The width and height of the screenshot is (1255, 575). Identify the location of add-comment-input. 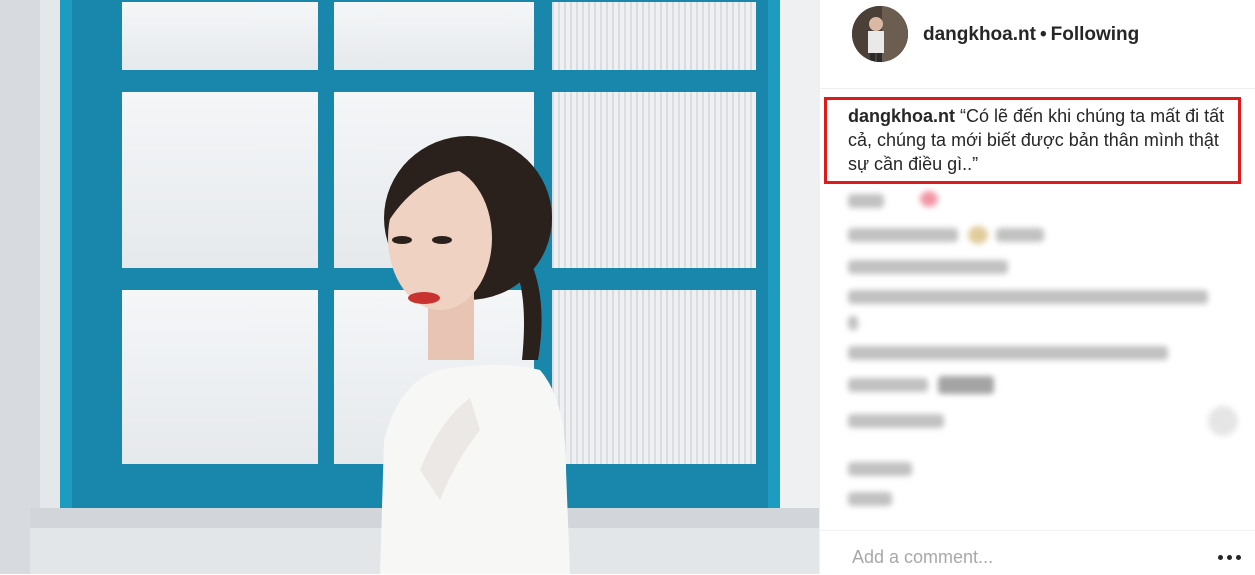
(1022, 557).